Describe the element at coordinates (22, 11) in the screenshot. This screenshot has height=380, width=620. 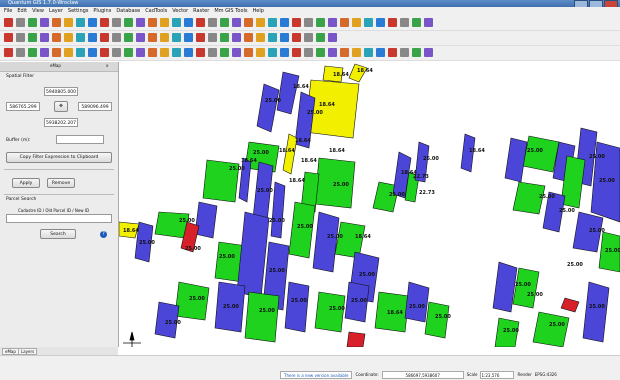
I see `menu-edit: Edit` at that location.